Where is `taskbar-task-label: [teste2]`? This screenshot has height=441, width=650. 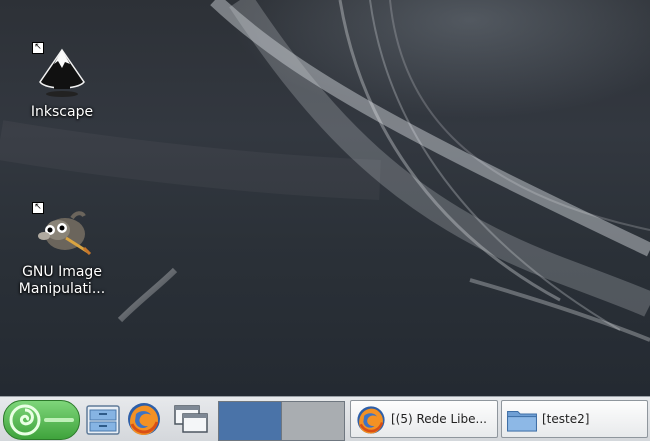
taskbar-task-label: [teste2] is located at coordinates (566, 419).